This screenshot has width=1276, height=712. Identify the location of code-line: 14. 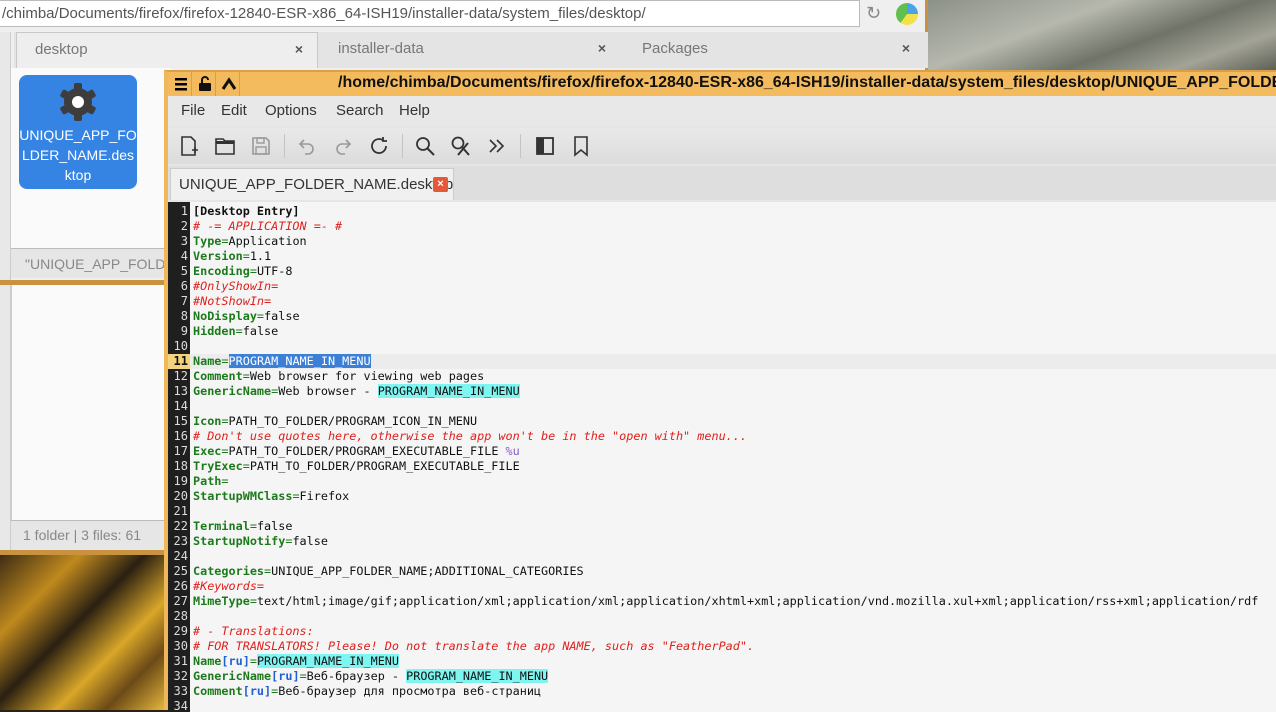
(722, 406).